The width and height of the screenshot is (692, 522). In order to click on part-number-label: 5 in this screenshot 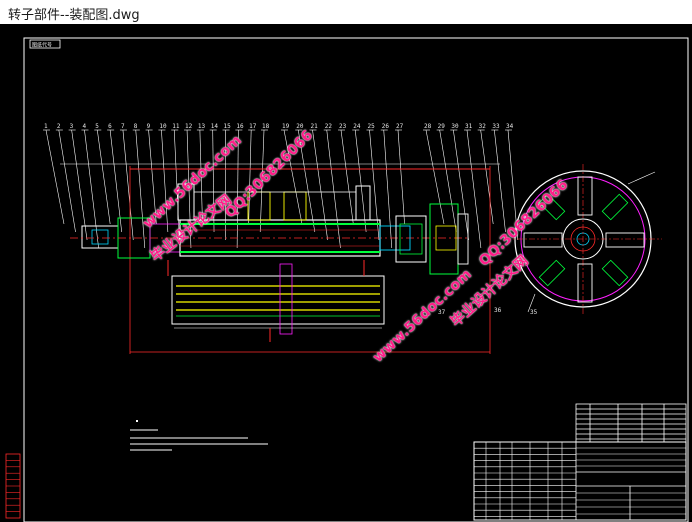, I will do `click(97, 126)`.